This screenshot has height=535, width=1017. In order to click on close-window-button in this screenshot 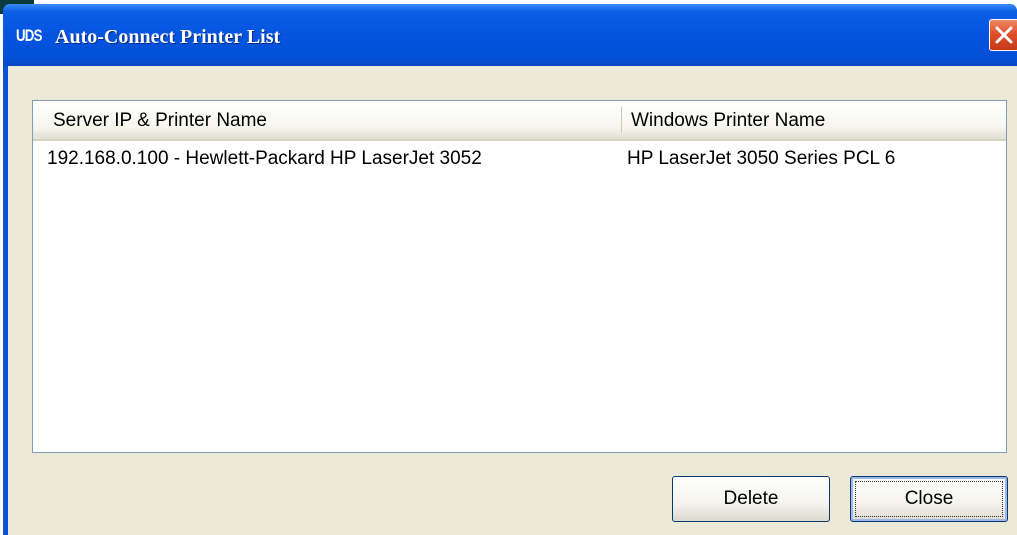, I will do `click(1003, 35)`.